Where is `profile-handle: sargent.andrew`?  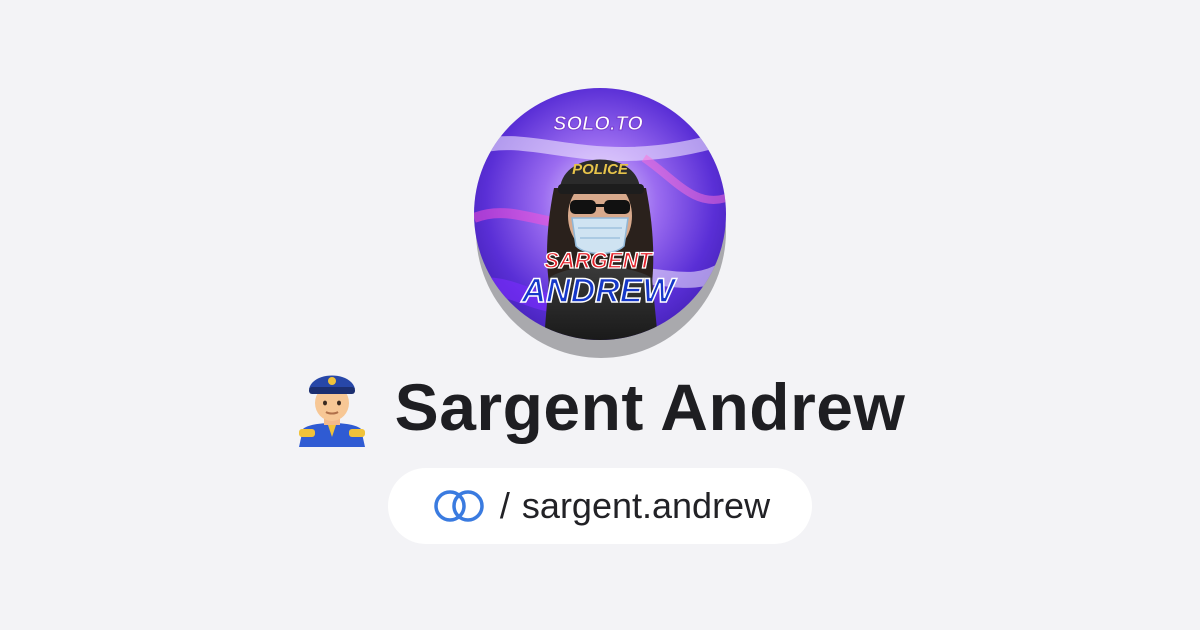
profile-handle: sargent.andrew is located at coordinates (646, 505).